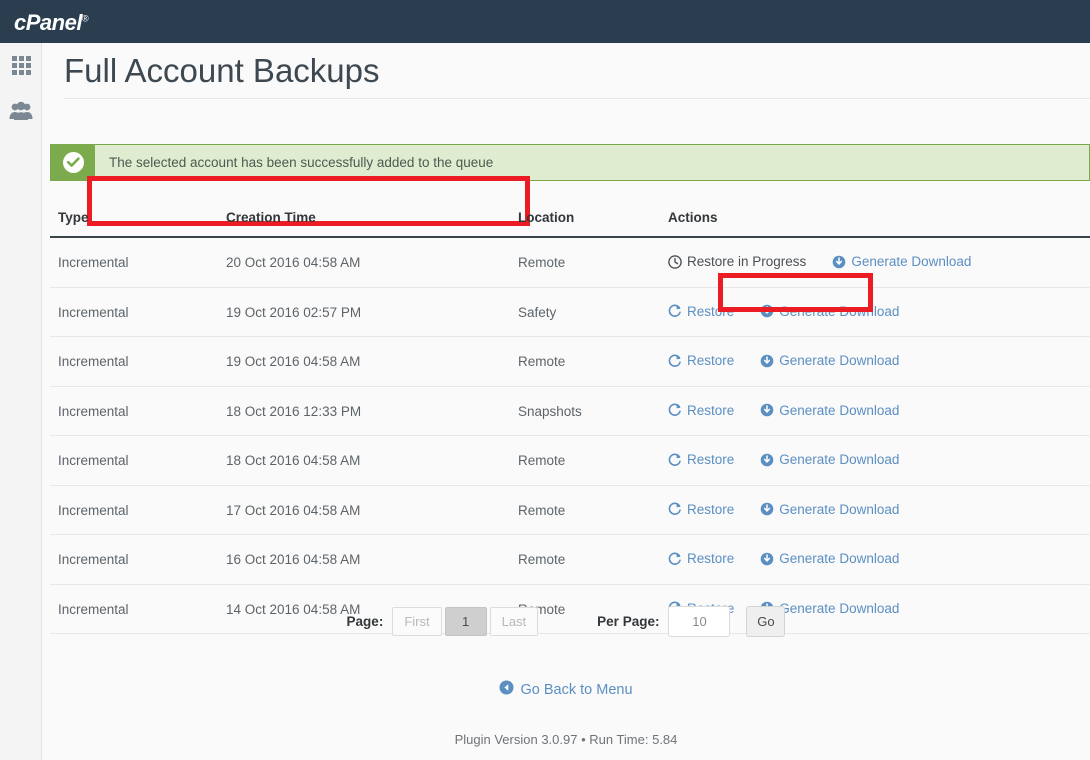  Describe the element at coordinates (566, 621) in the screenshot. I see `pagination-controls: Page: First 1 Last Per Page: Go` at that location.